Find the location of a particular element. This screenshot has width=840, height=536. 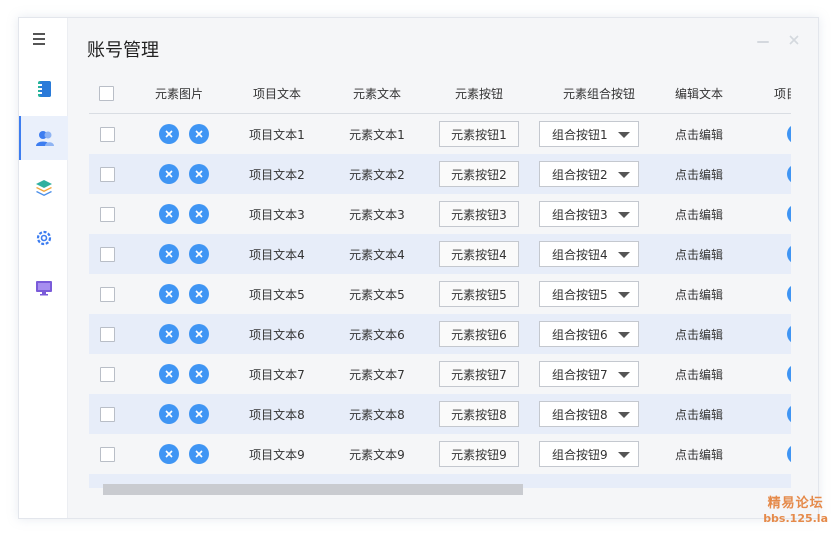

element-button-cell: 元素按钮4 is located at coordinates (479, 254).